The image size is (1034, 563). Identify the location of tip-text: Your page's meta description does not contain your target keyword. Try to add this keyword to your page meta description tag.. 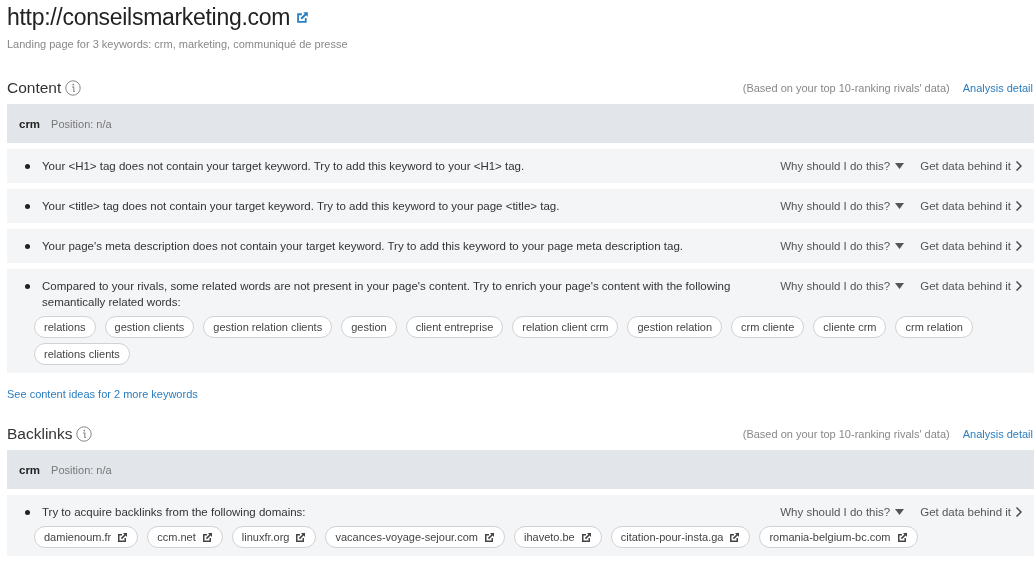
(363, 246).